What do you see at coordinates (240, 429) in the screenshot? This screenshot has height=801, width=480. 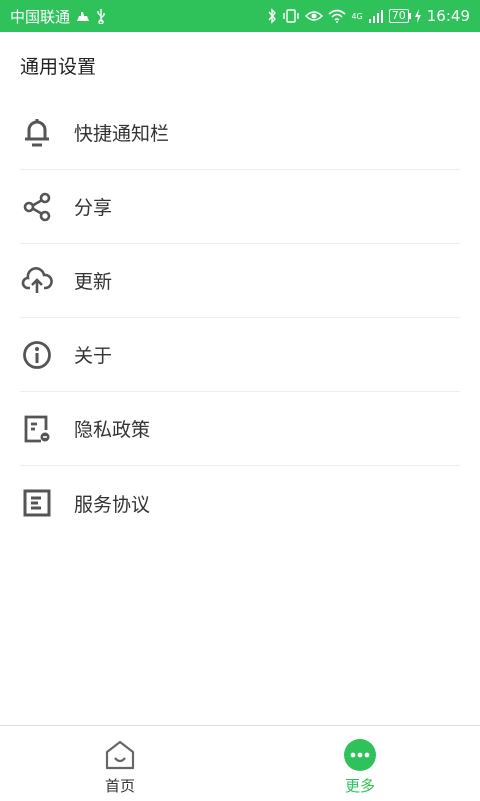 I see `menu-item-privacy-policy: 隐私政策` at bounding box center [240, 429].